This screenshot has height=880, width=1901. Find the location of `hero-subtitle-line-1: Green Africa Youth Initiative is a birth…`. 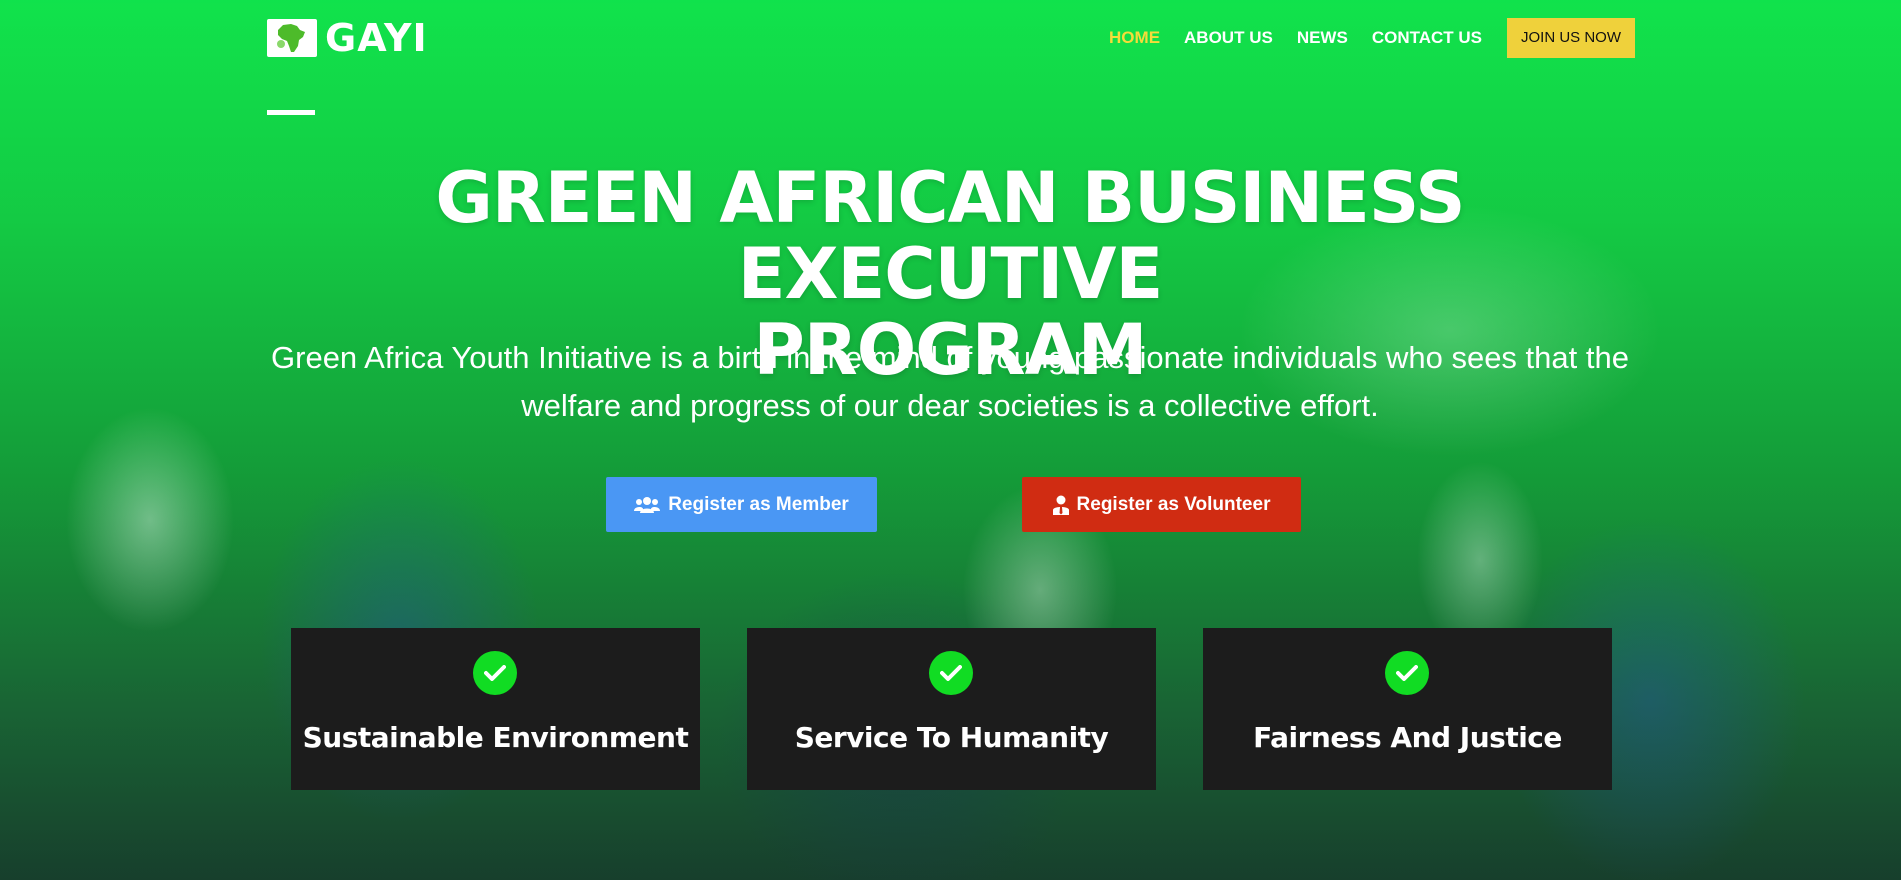

hero-subtitle-line-1: Green Africa Youth Initiative is a birth… is located at coordinates (950, 357).